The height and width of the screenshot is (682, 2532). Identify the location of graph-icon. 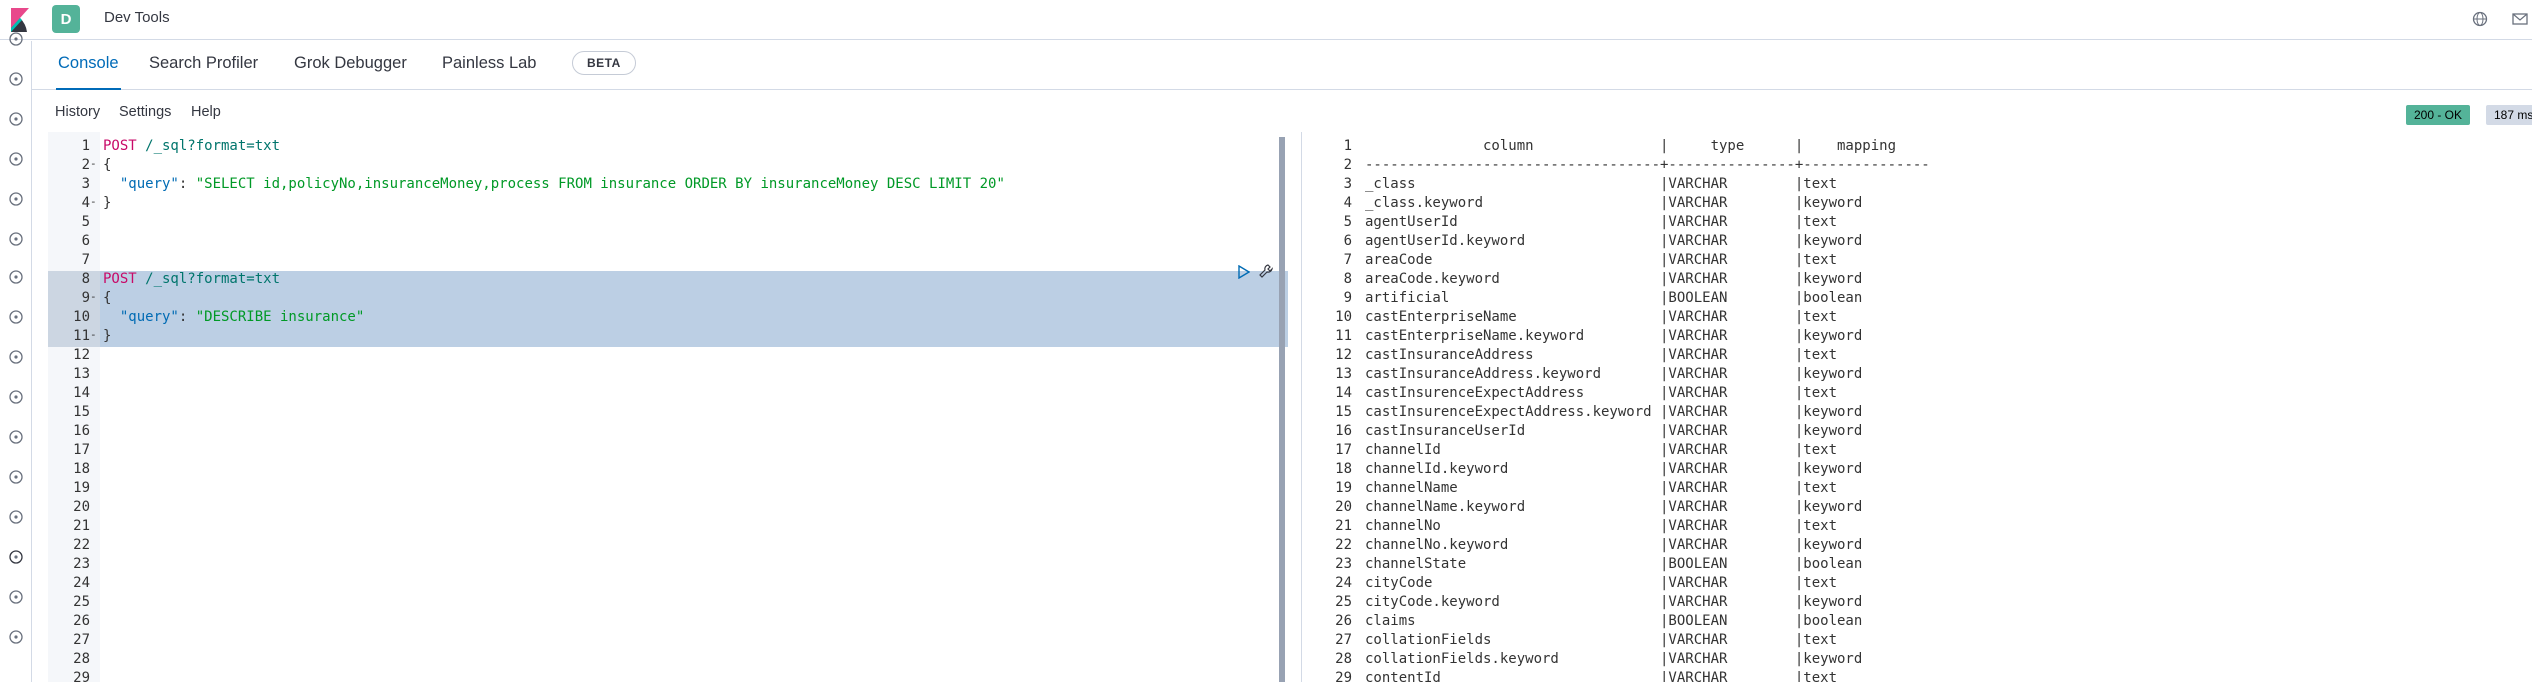
(16, 317).